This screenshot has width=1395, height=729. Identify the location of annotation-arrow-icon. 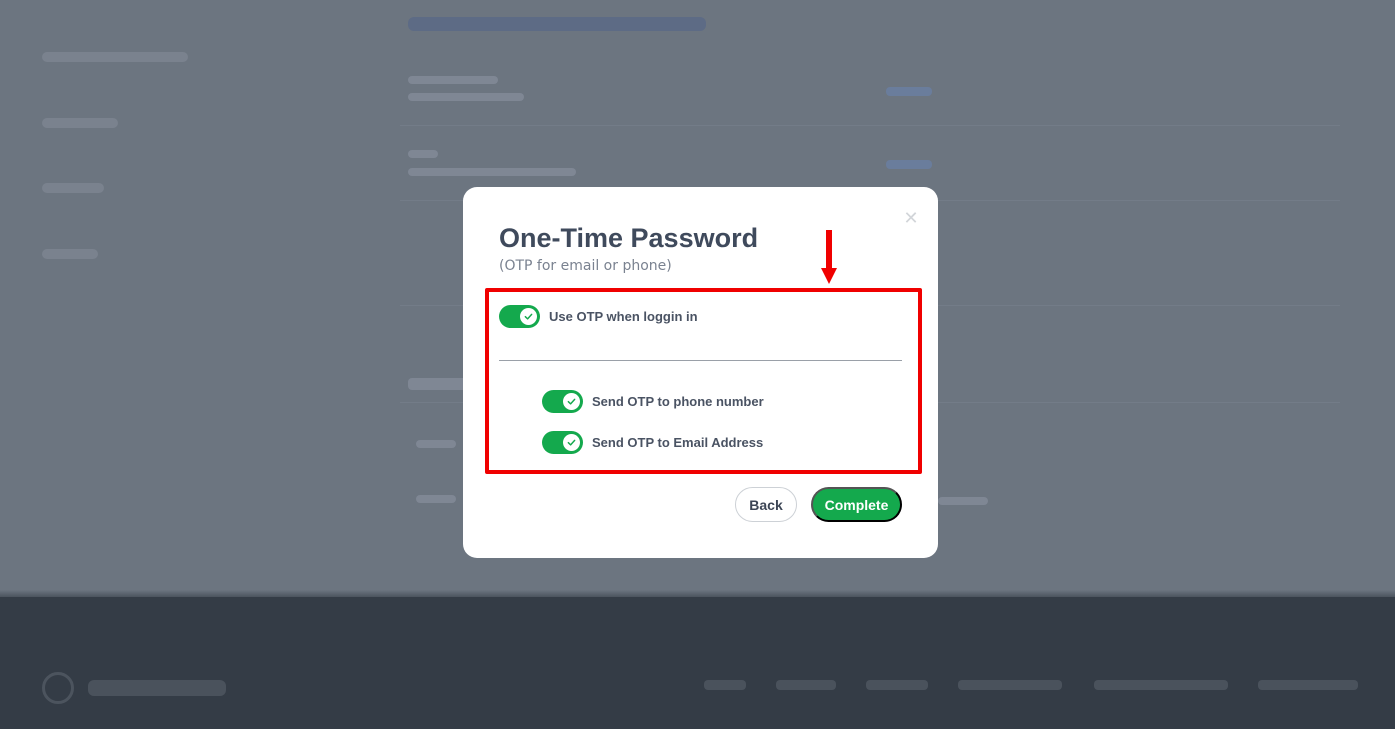
(829, 257).